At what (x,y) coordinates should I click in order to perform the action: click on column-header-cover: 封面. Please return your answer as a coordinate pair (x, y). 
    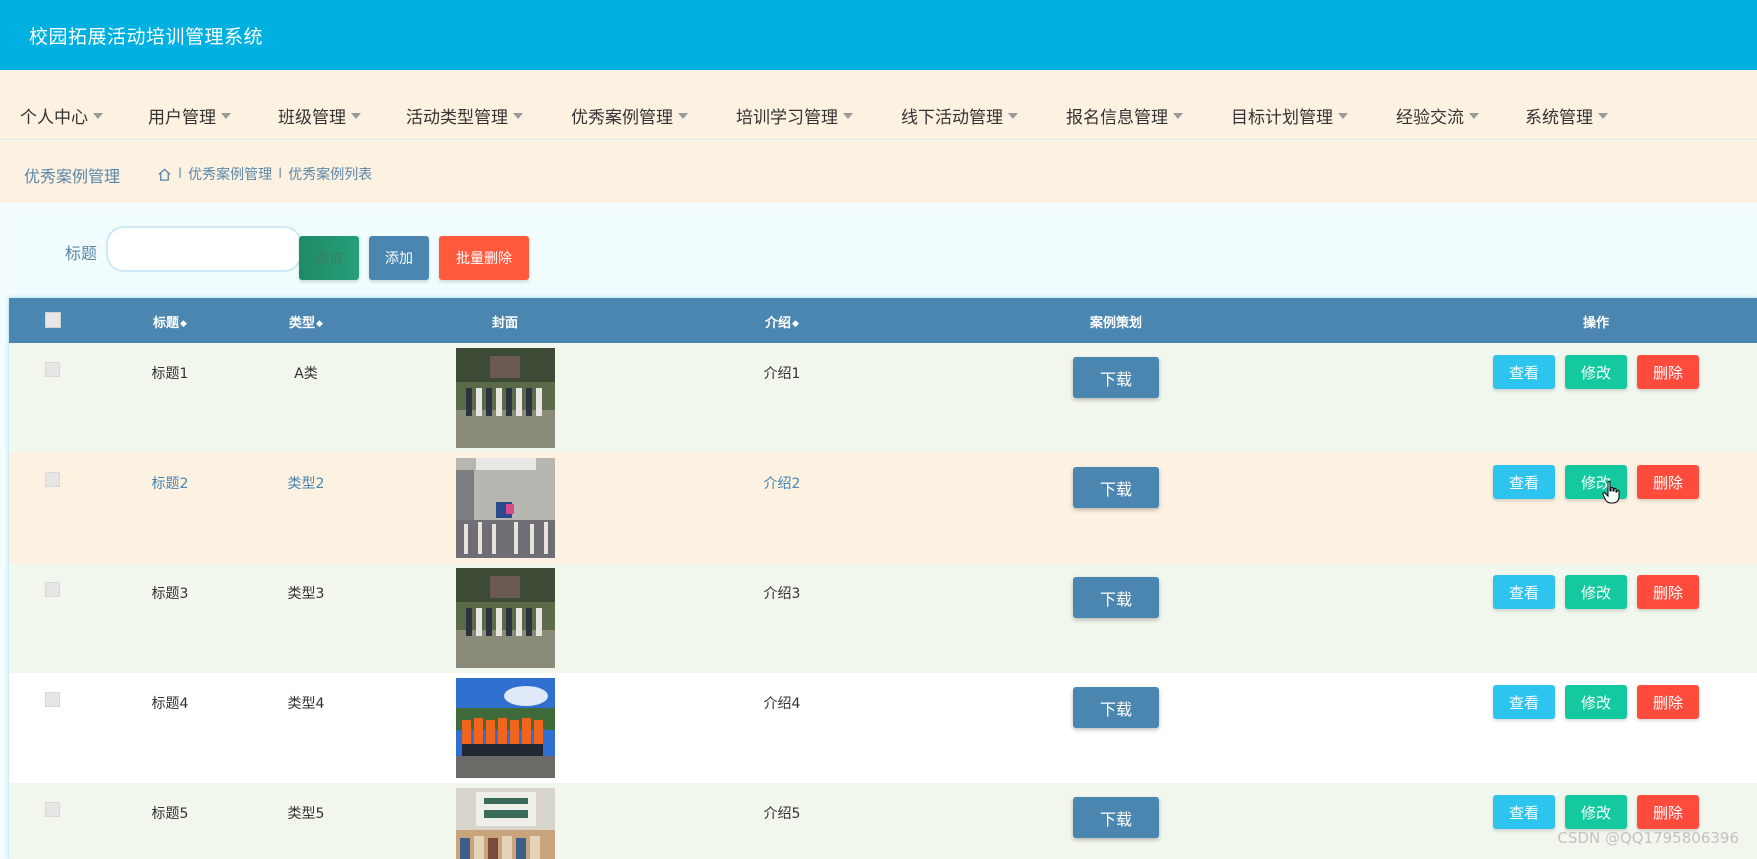
    Looking at the image, I should click on (505, 323).